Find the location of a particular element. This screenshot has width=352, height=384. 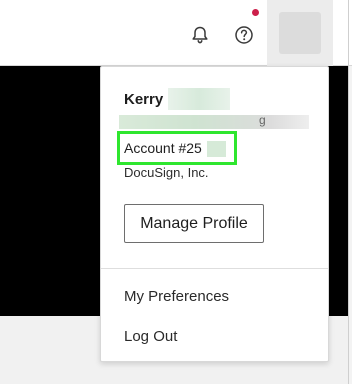

help-button is located at coordinates (244, 35).